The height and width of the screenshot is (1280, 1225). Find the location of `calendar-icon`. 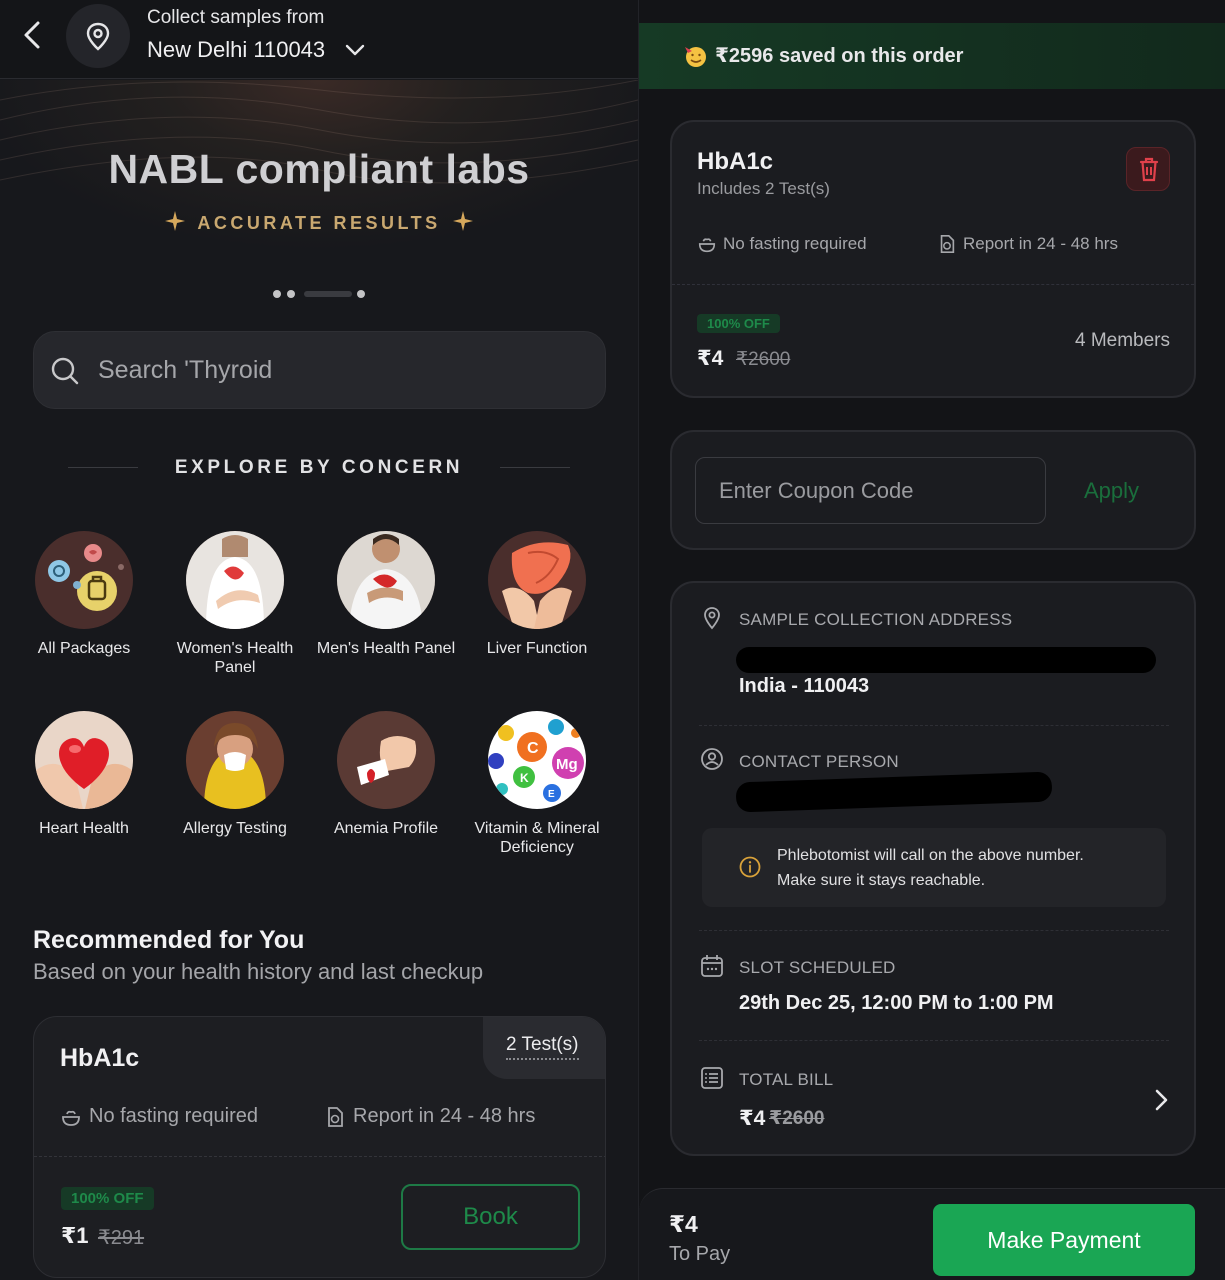

calendar-icon is located at coordinates (712, 966).